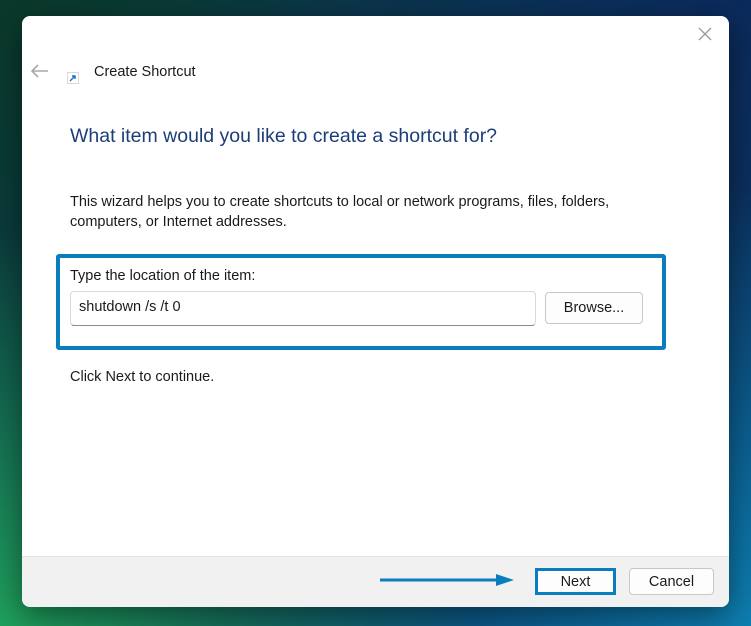  Describe the element at coordinates (303, 308) in the screenshot. I see `location-input` at that location.